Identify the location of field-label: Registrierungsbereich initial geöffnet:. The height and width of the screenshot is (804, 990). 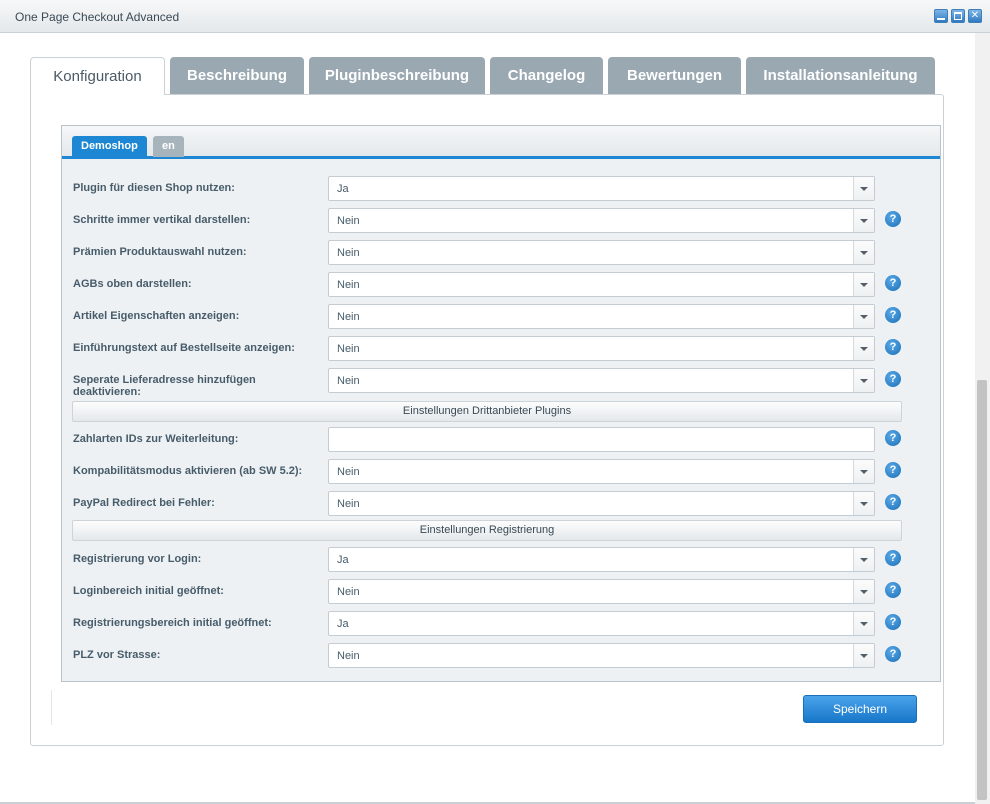
(172, 623).